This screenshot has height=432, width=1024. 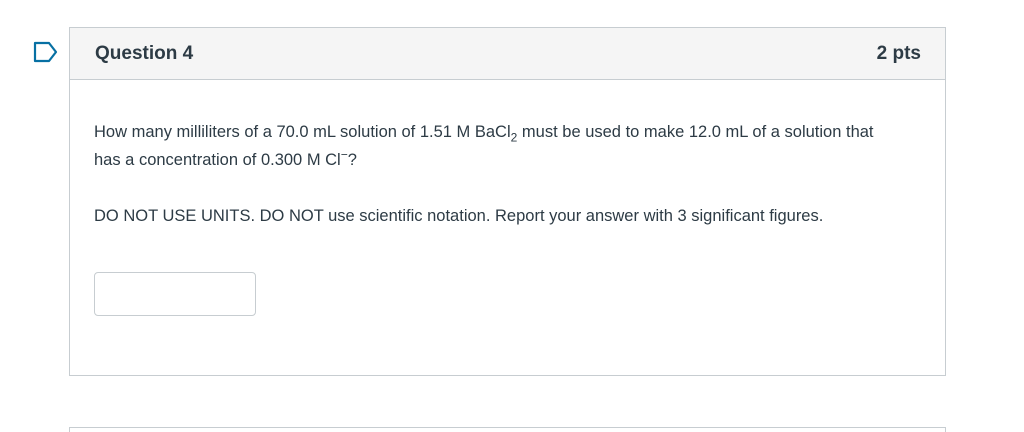 What do you see at coordinates (344, 154) in the screenshot?
I see `question-text-superscript: −` at bounding box center [344, 154].